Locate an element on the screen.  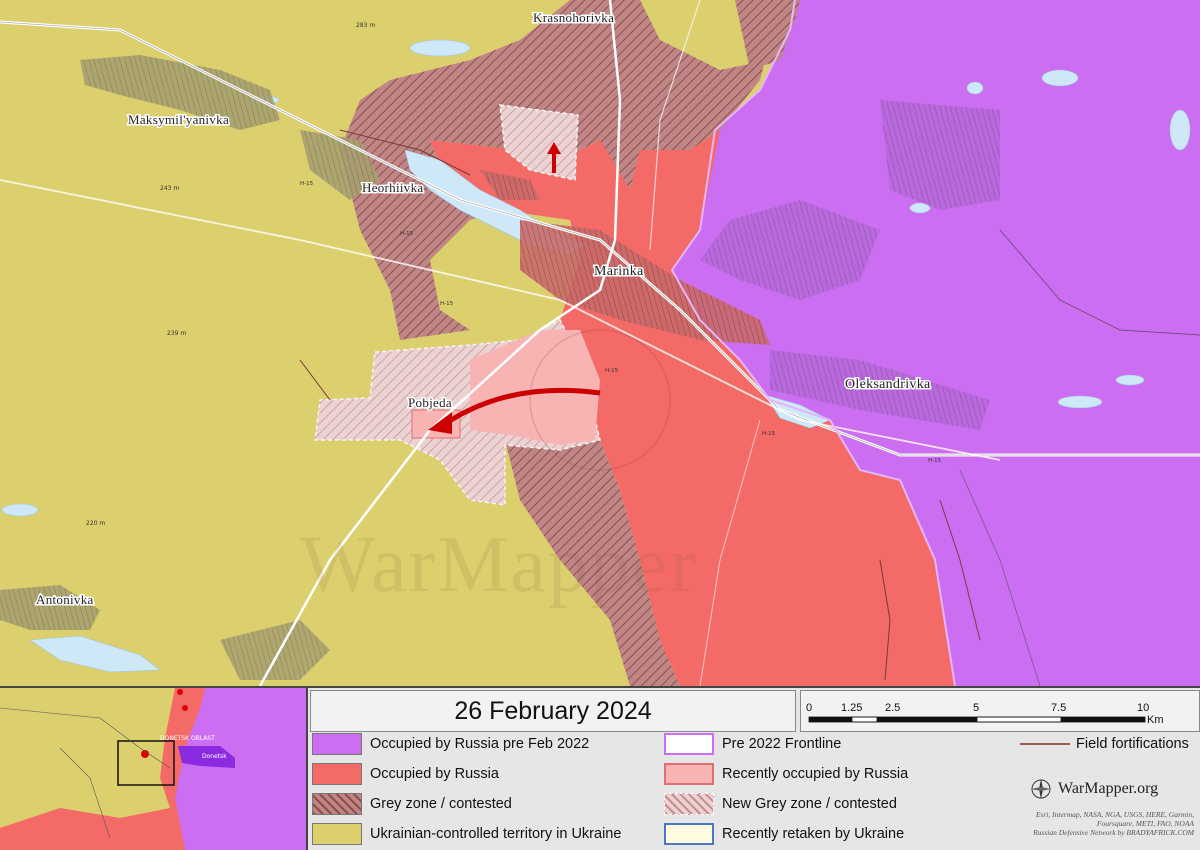
place-label-krasnohorivka: Krasnohorivka is located at coordinates (574, 18).